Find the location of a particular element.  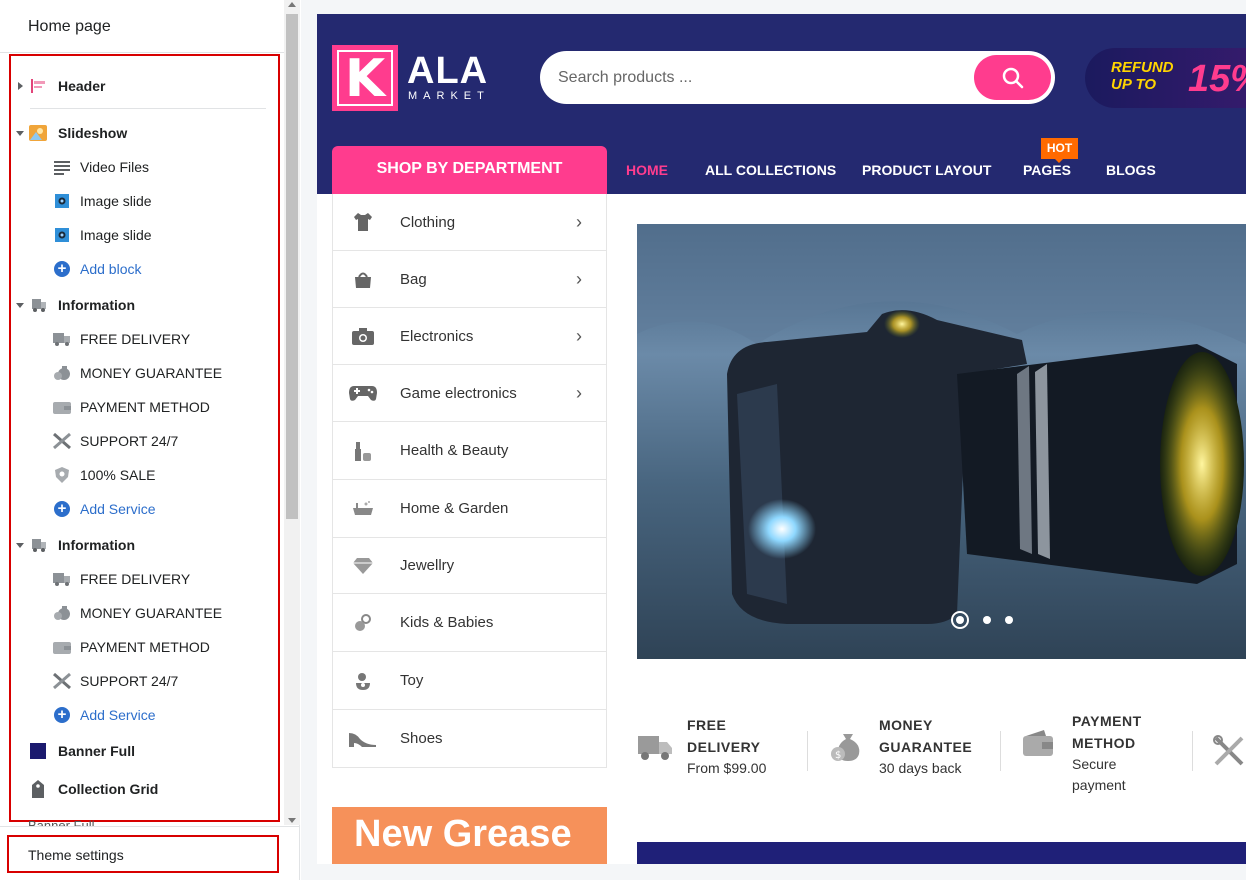

block-label: MONEY GUARANTEE is located at coordinates (151, 613).